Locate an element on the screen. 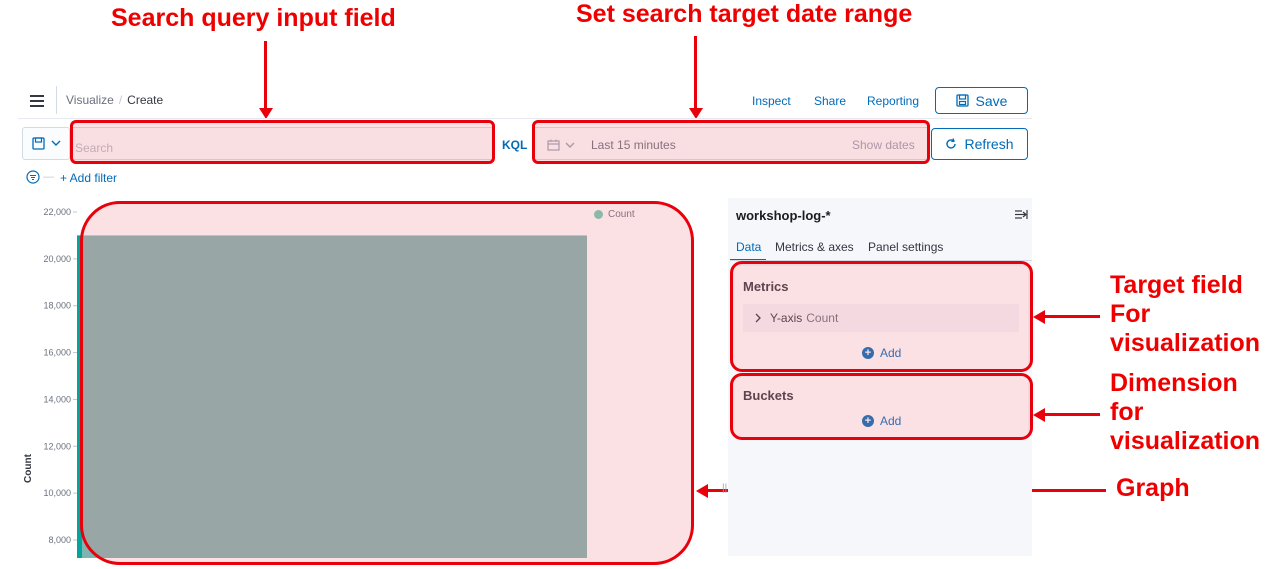 The width and height of the screenshot is (1270, 569). collapse-sidebar-icon is located at coordinates (1021, 214).